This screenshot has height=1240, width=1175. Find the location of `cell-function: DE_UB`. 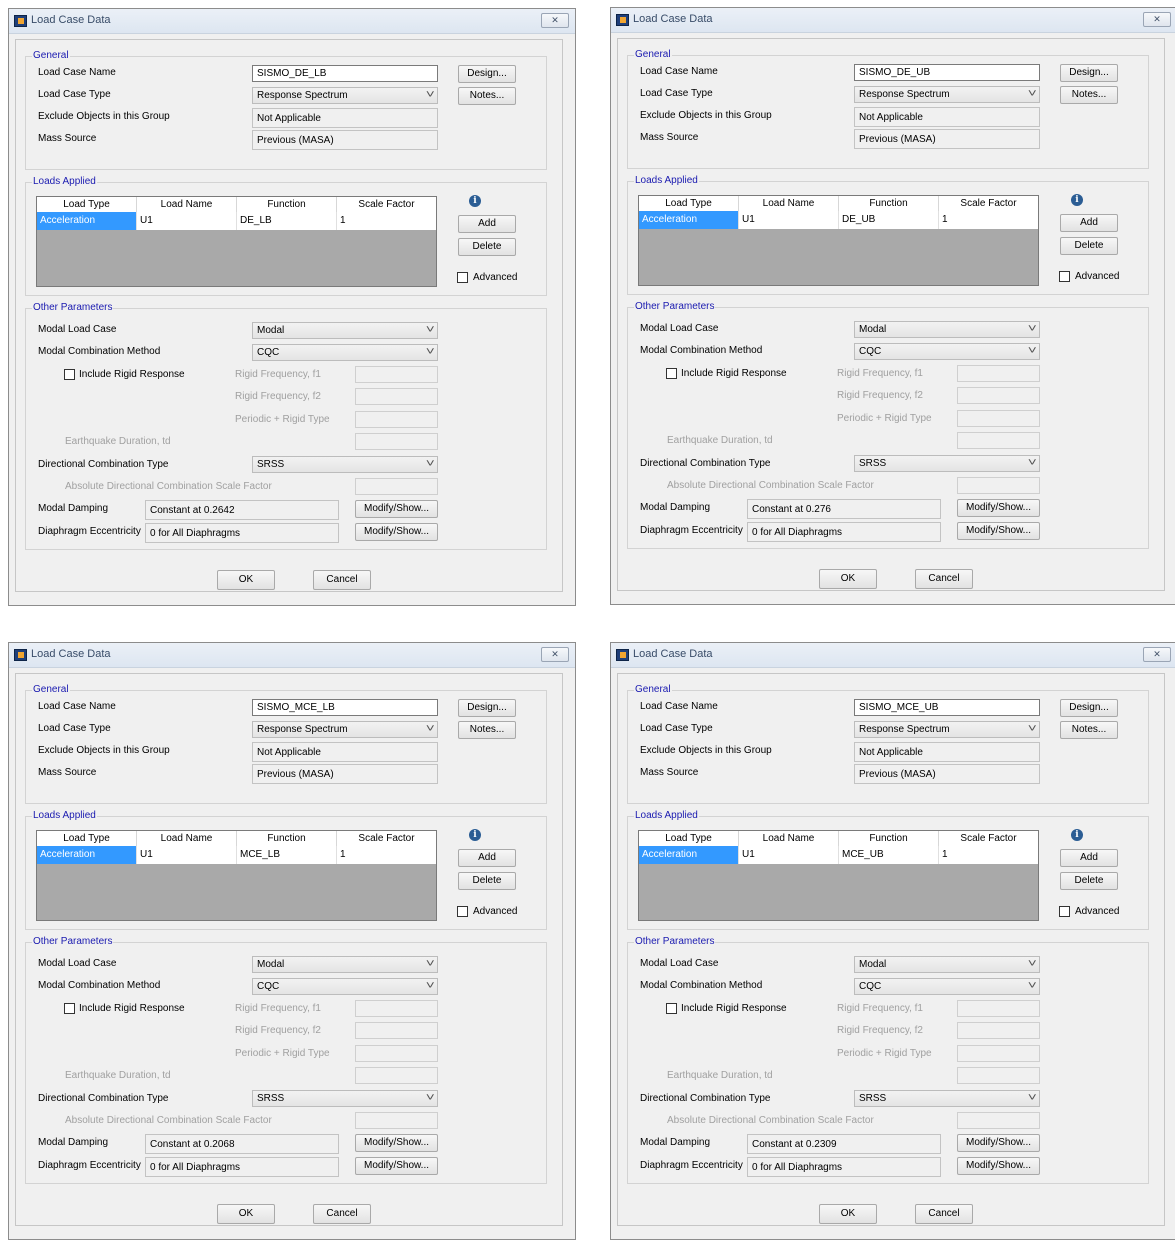

cell-function: DE_UB is located at coordinates (889, 220).